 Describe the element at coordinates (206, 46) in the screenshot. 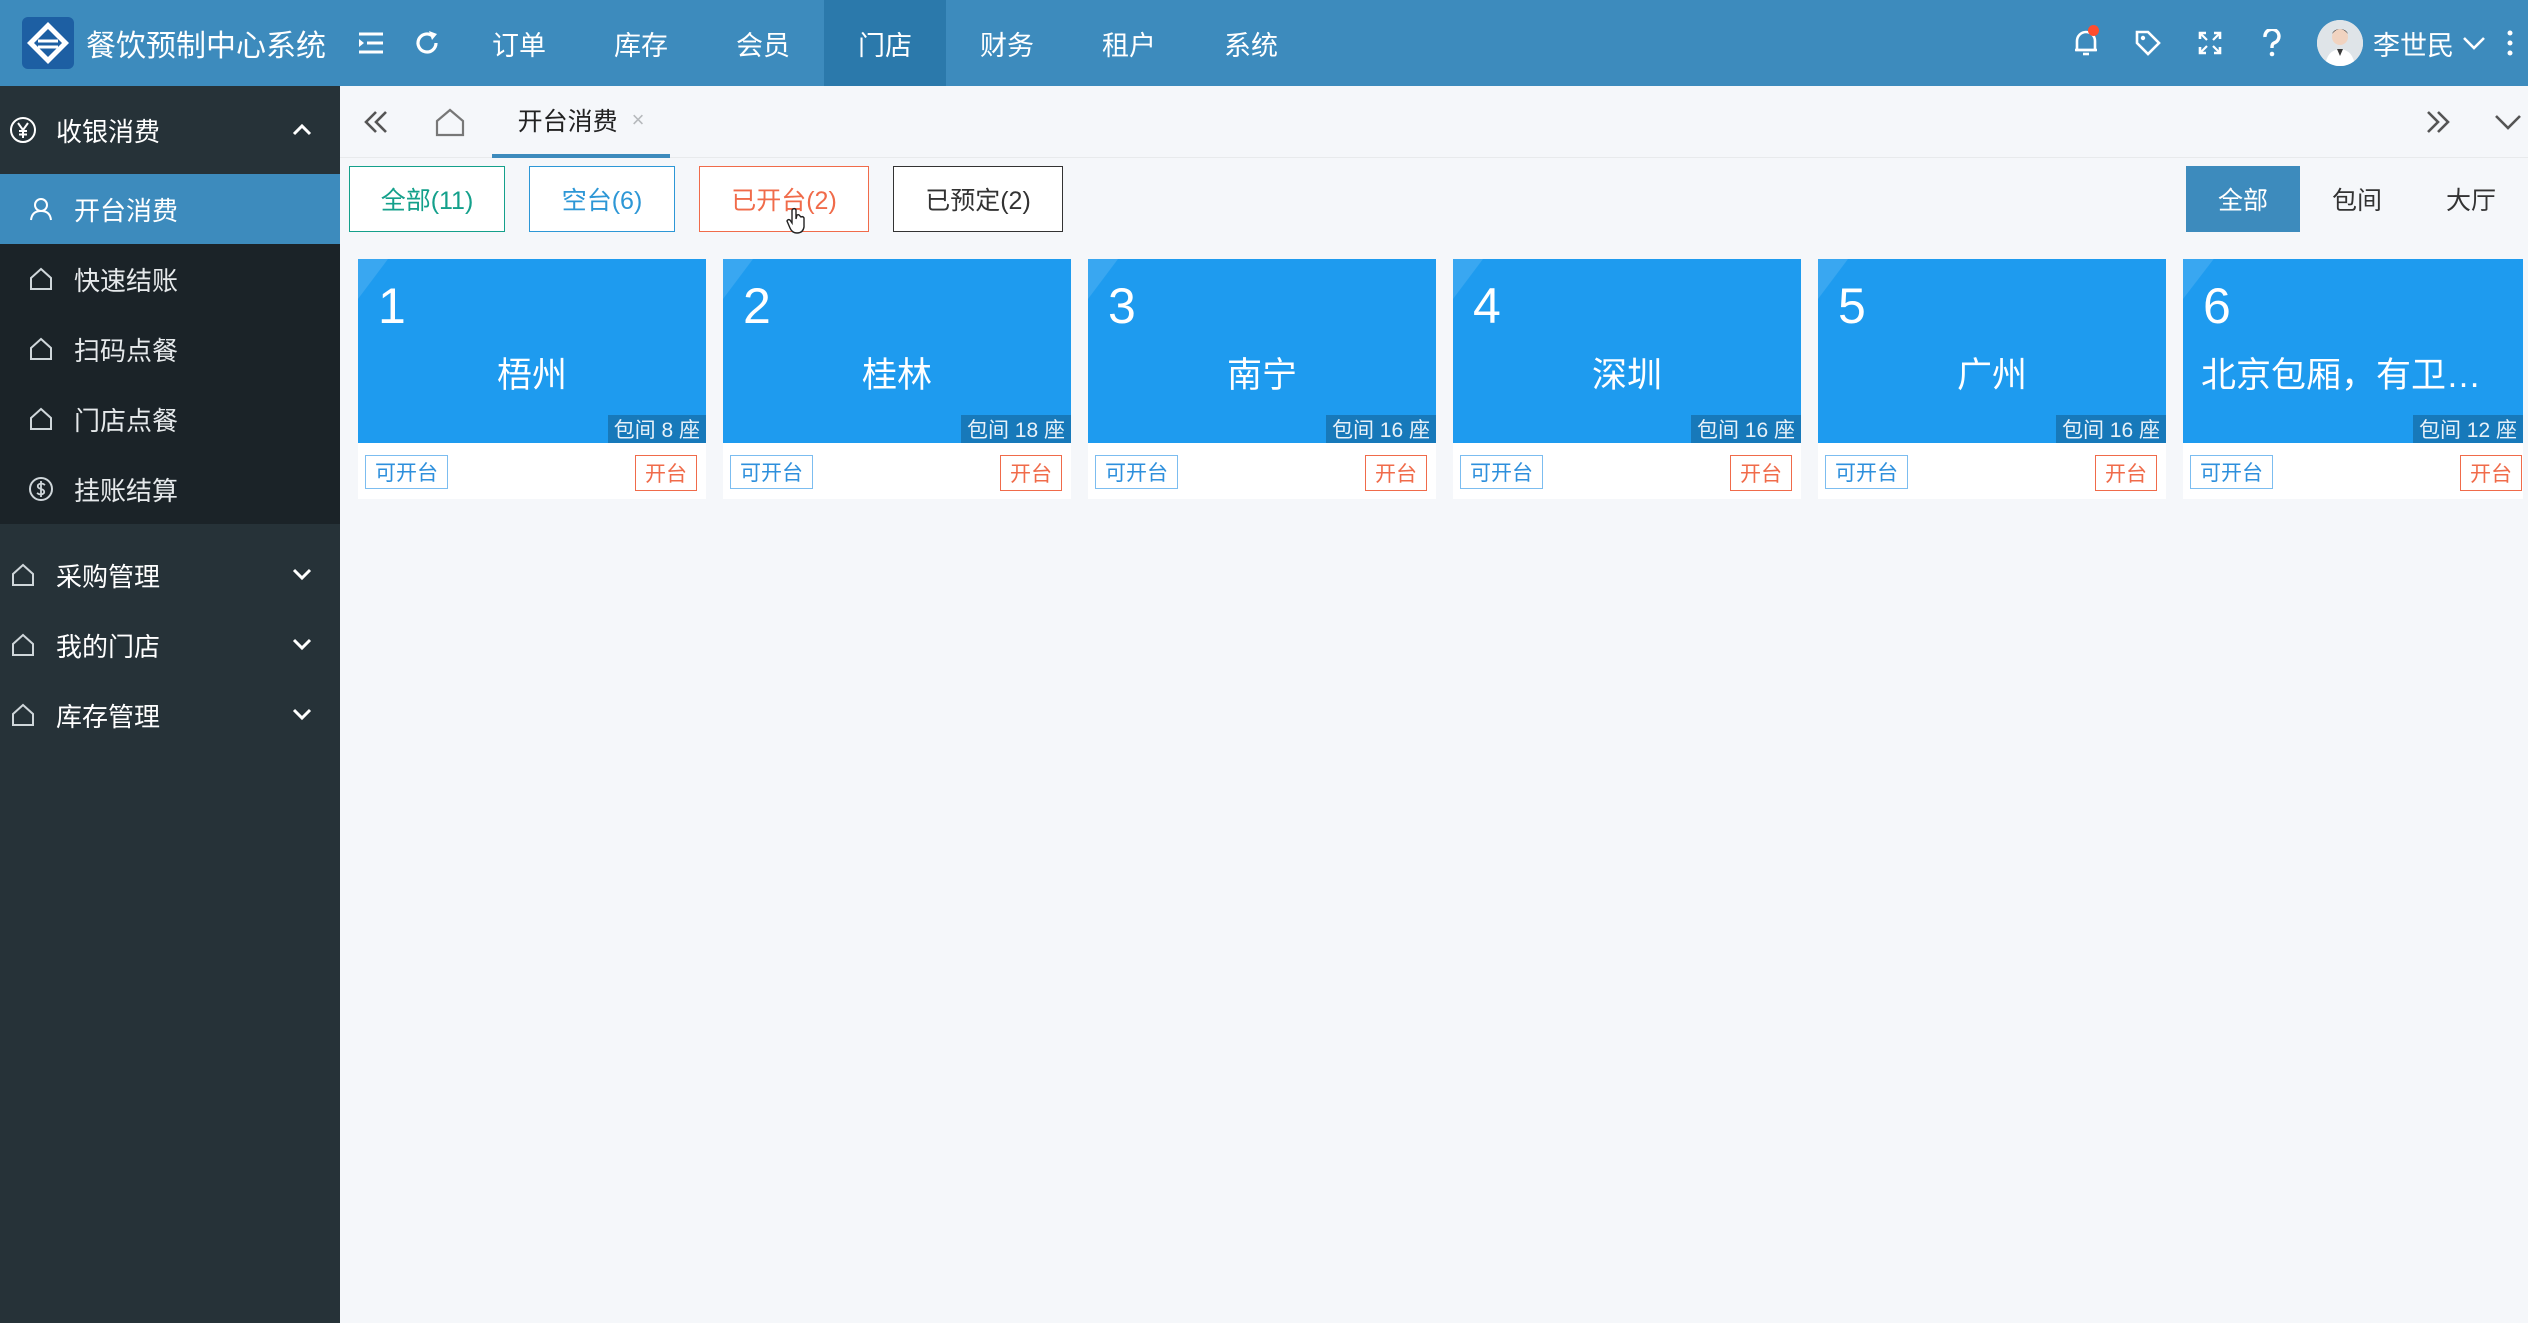

I see `app-title: 餐饮预制中心系统` at that location.